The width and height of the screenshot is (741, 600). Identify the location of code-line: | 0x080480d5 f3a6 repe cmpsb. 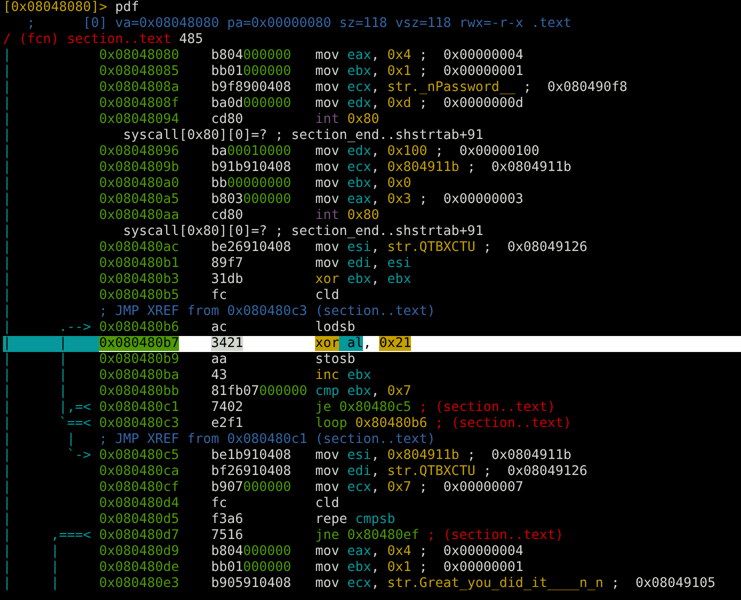
(372, 520).